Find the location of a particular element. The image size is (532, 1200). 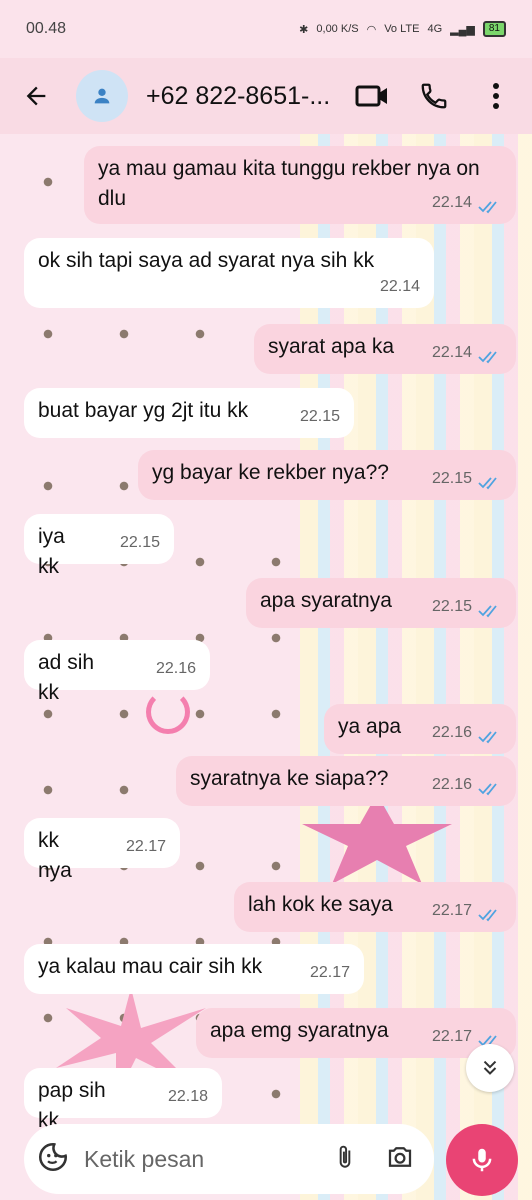

outgoing-message: yg bayar ke rekber nya?? 22.15 is located at coordinates (327, 475).